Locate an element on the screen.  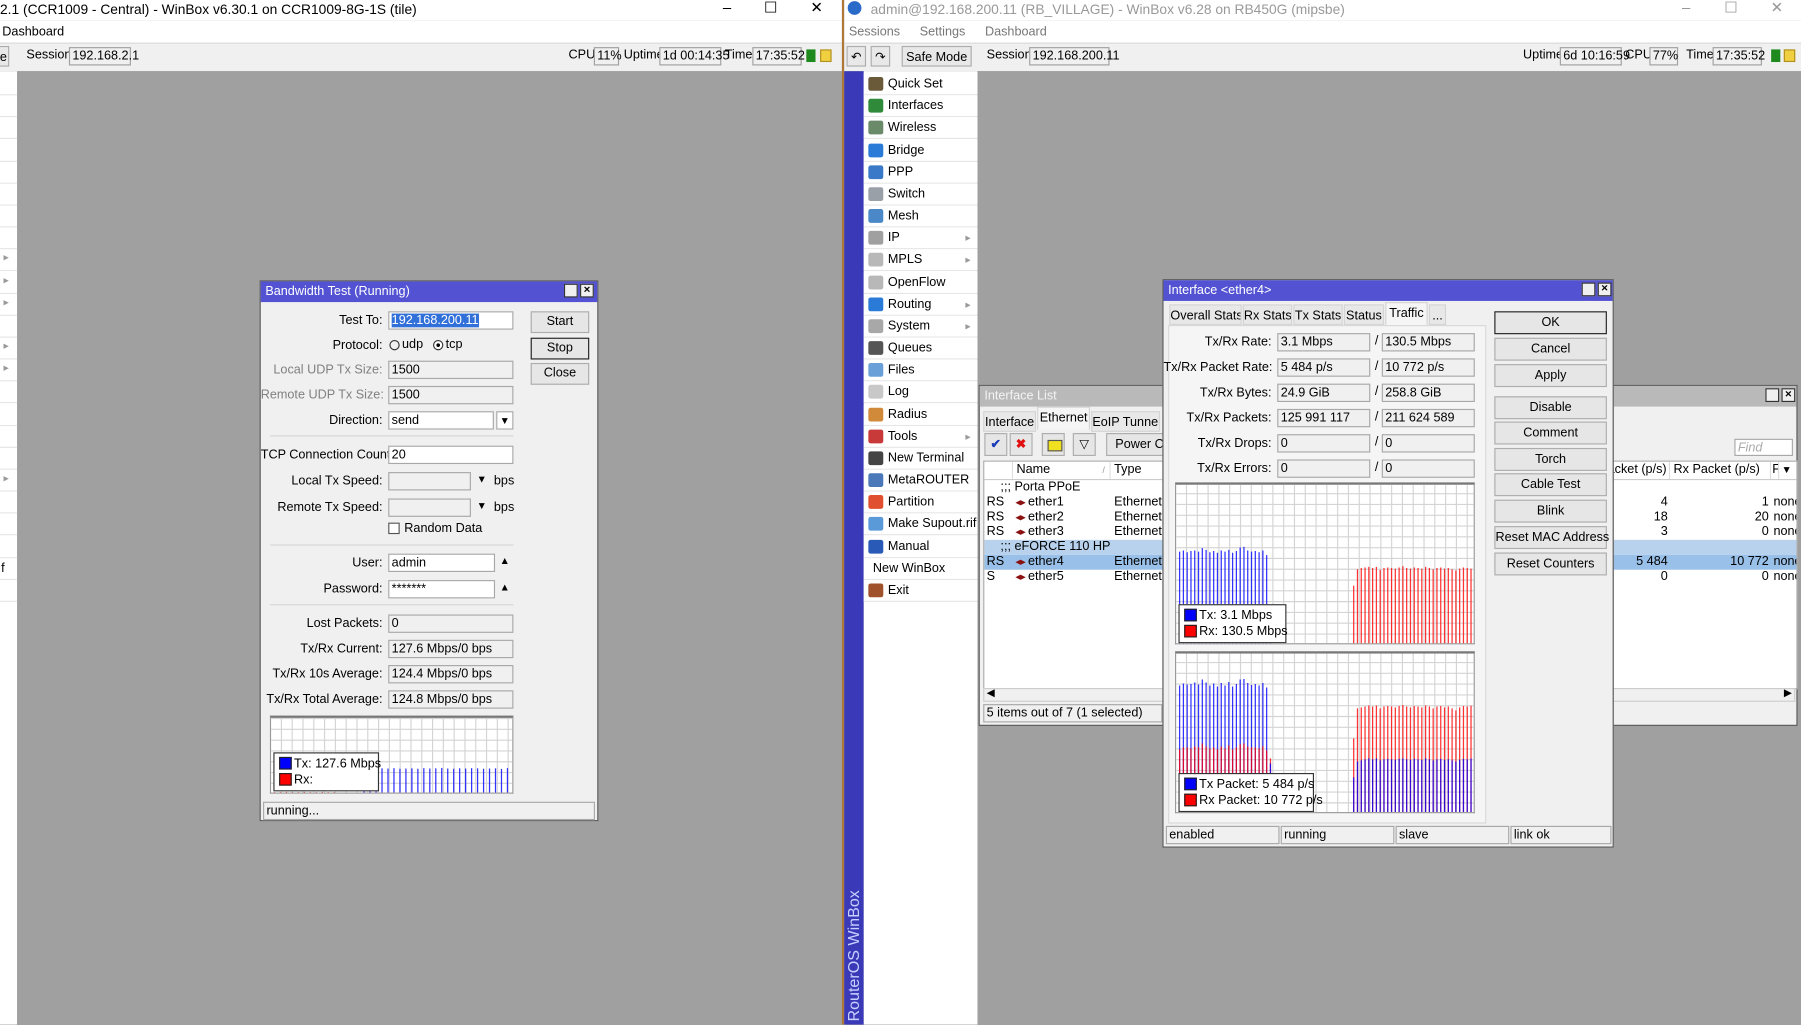
user-input: admin is located at coordinates (442, 563).